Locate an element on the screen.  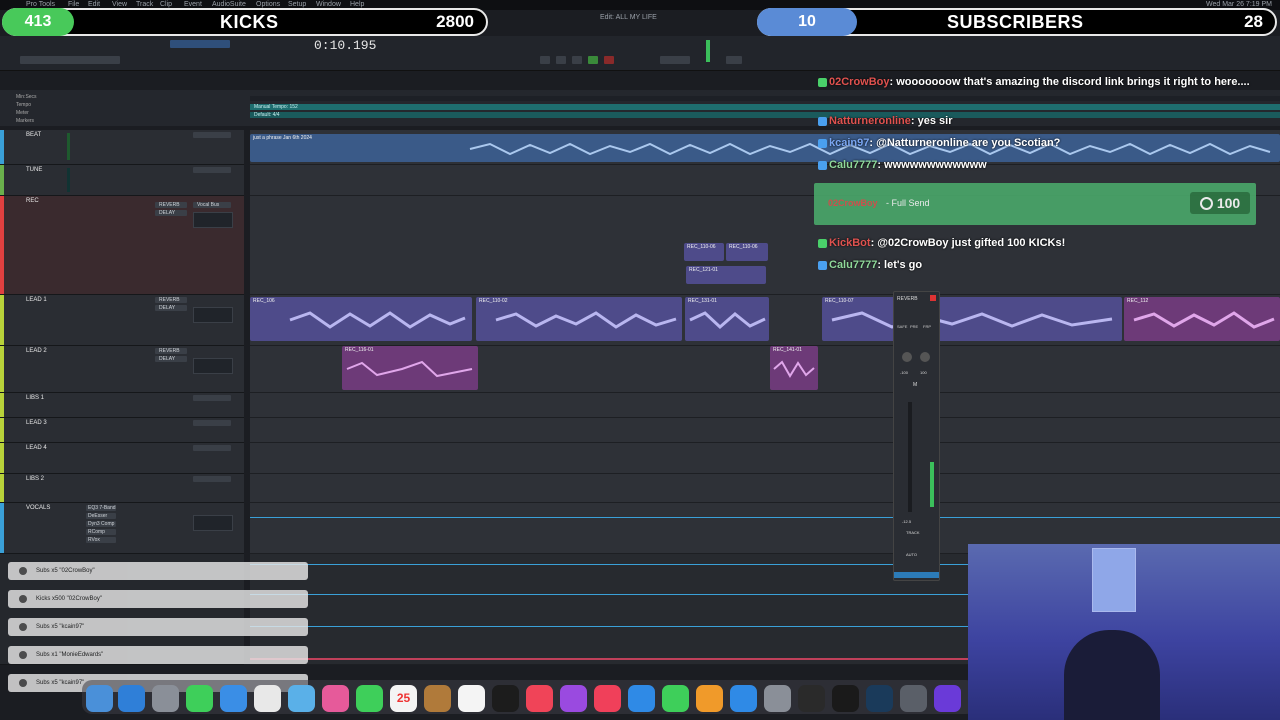
track-name: LEAD 4 is located at coordinates (36, 448).